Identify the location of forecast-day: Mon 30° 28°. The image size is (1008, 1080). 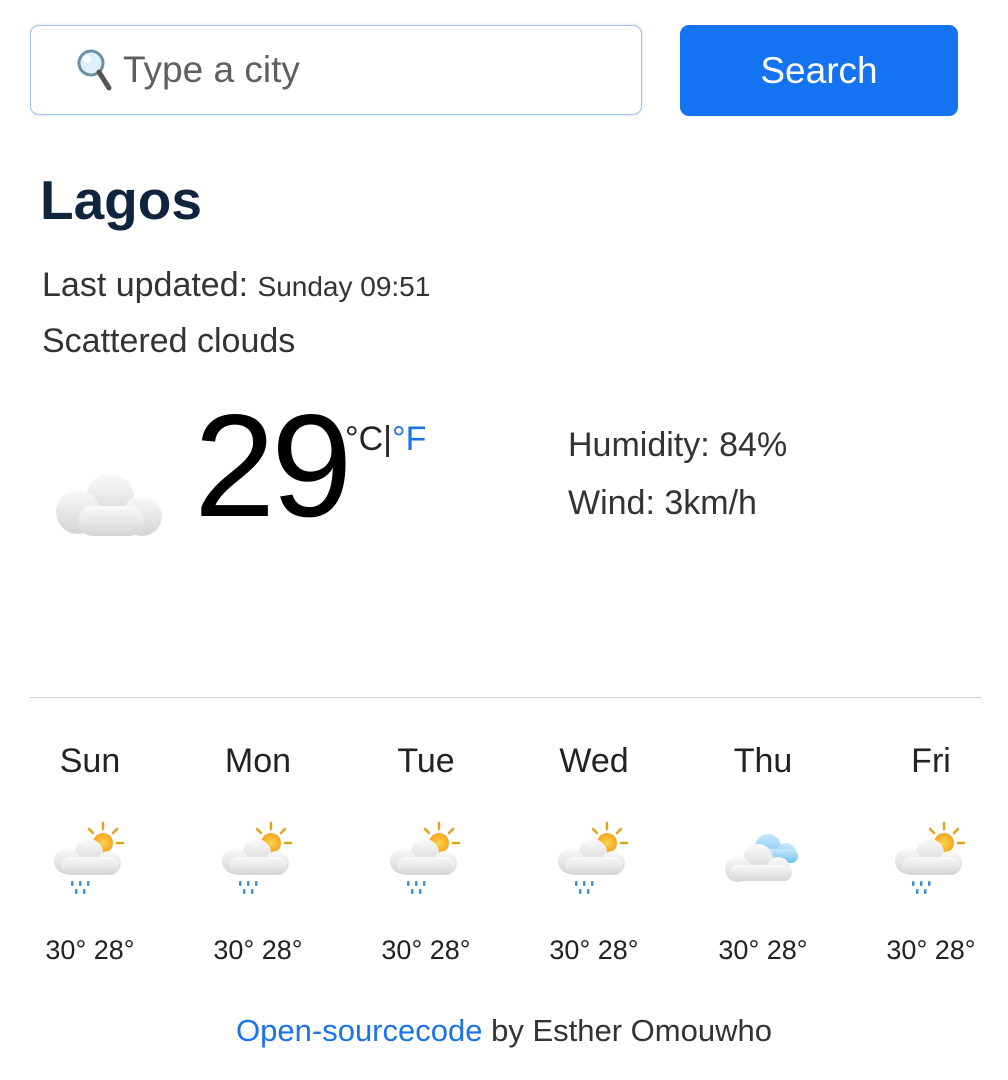
(258, 854).